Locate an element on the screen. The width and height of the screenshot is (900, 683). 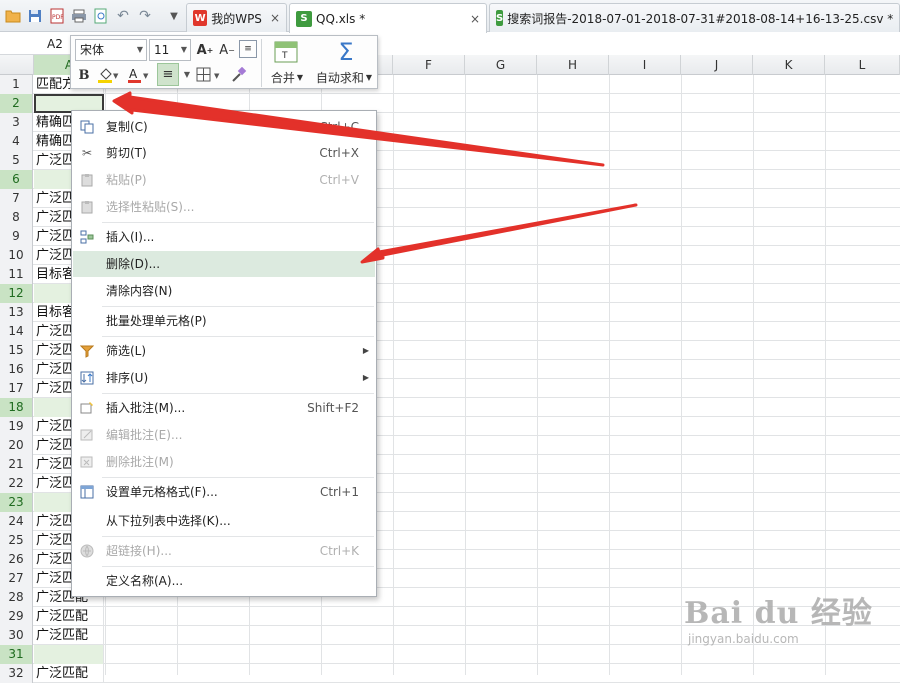
menu-item-delete-comment: 删除批注(M) is located at coordinates (224, 462).